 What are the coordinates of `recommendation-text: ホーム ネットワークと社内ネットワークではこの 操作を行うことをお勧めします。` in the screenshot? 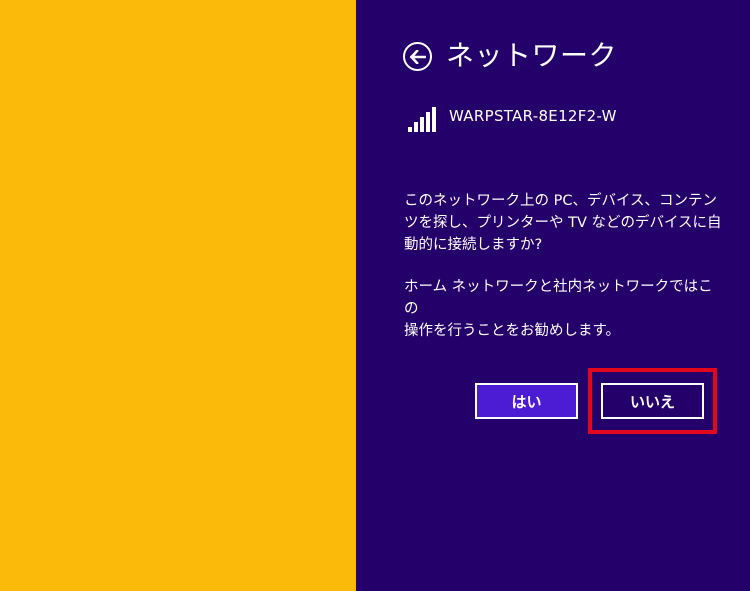 It's located at (558, 309).